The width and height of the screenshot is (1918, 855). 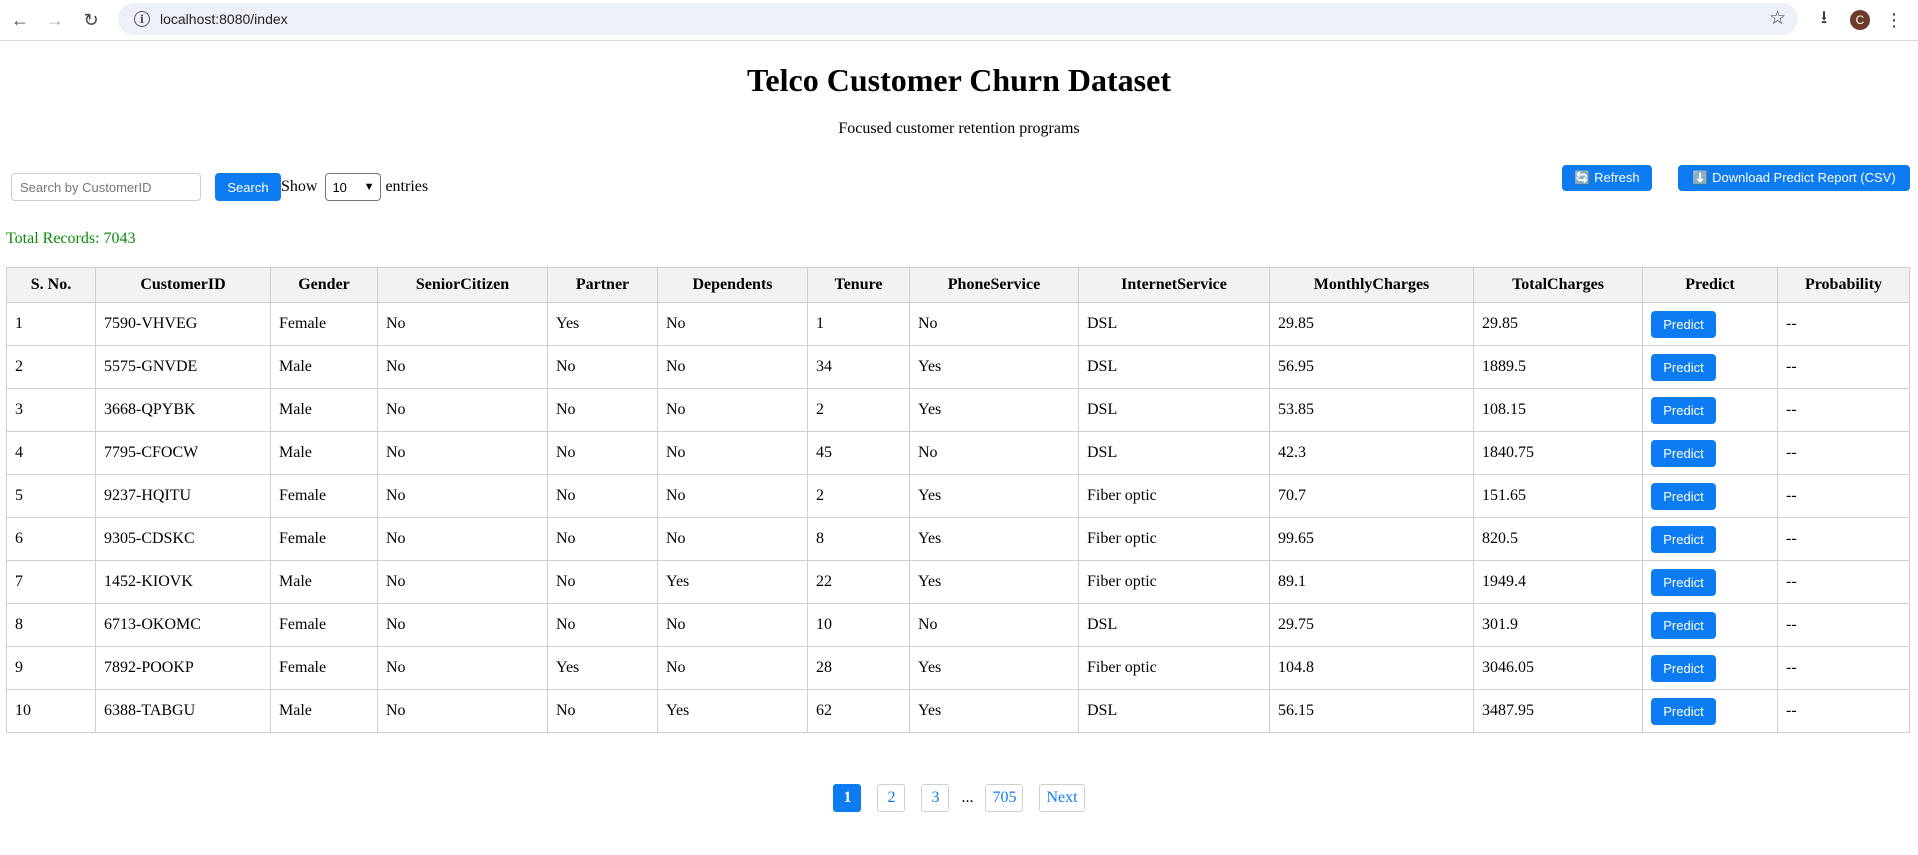 What do you see at coordinates (1558, 285) in the screenshot?
I see `column-header: TotalCharges` at bounding box center [1558, 285].